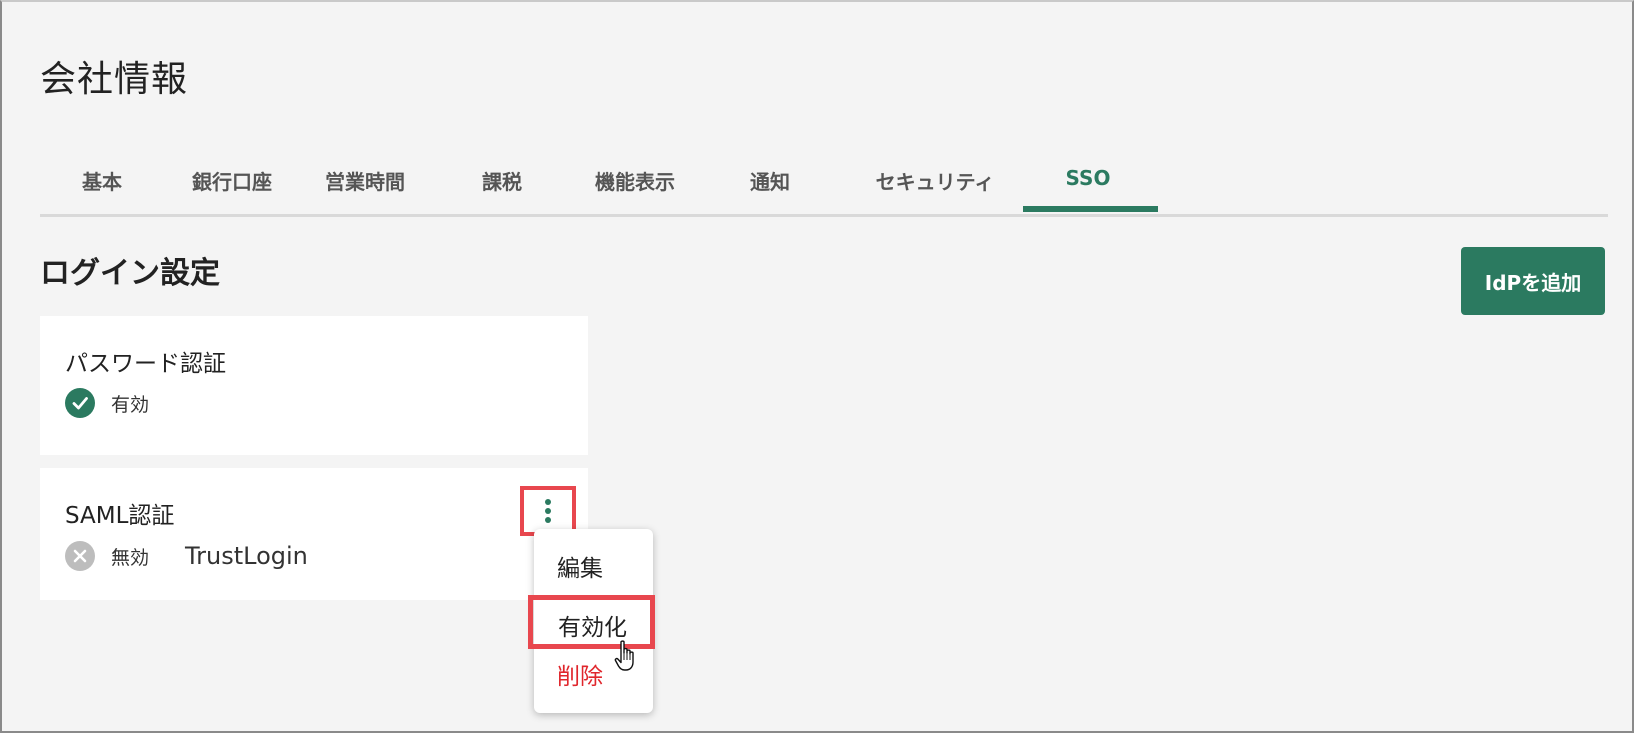 The height and width of the screenshot is (733, 1634). What do you see at coordinates (107, 403) in the screenshot?
I see `status-row: 有効` at bounding box center [107, 403].